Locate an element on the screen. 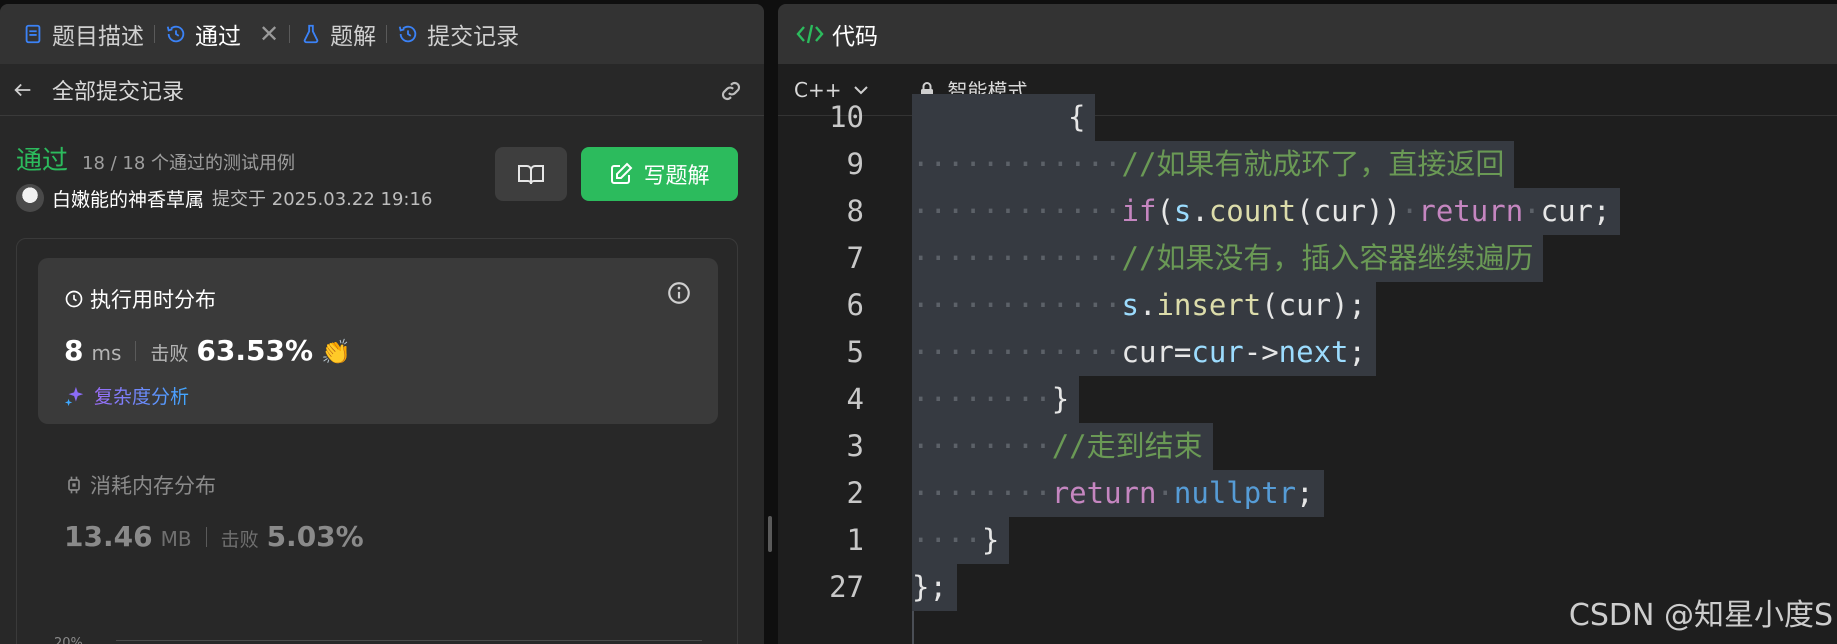 This screenshot has width=1837, height=644. code-text: ········//走到结束 is located at coordinates (1062, 446).